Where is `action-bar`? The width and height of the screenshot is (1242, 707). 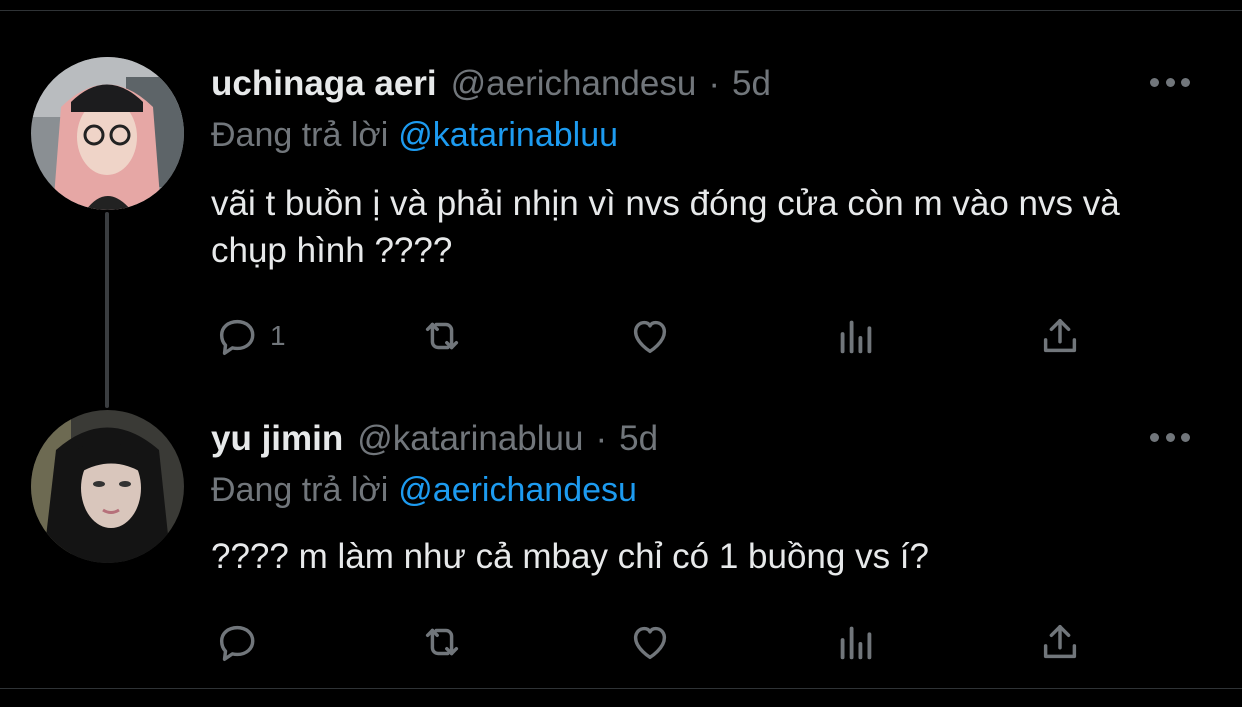 action-bar is located at coordinates (661, 642).